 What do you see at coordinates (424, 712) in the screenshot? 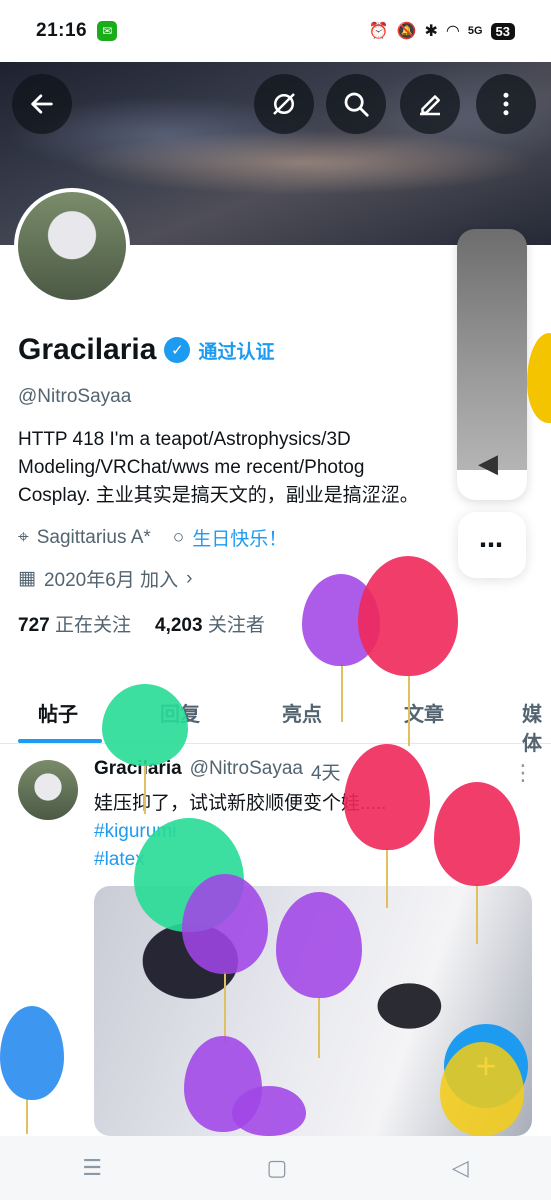
I see `tab-articles: 文章` at bounding box center [424, 712].